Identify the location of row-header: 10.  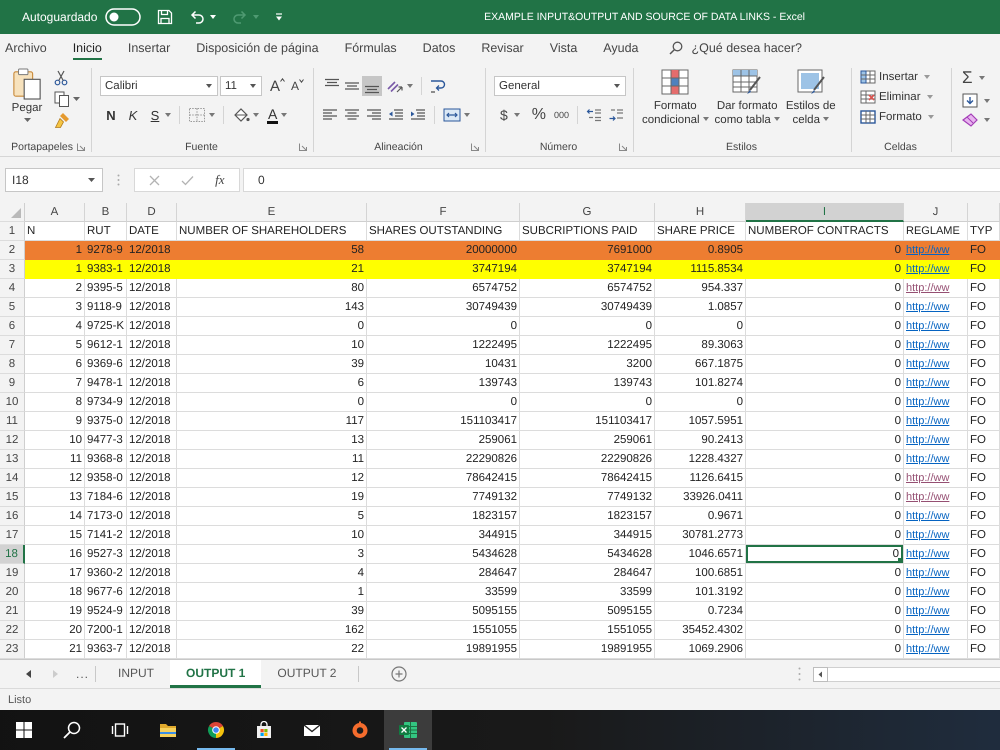
(12, 402).